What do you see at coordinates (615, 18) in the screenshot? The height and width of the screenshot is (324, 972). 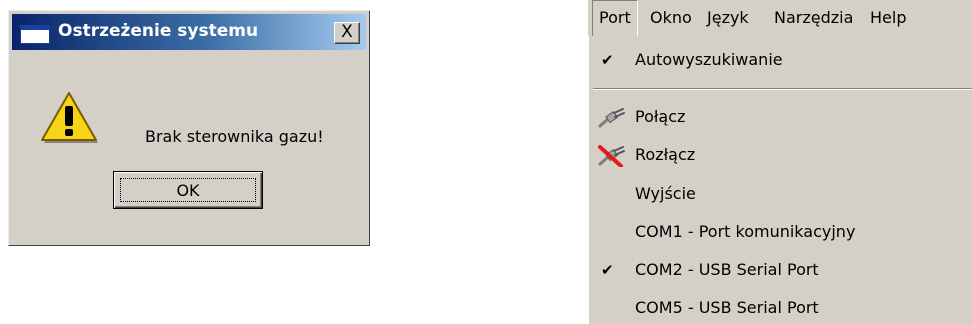 I see `menu-port: Port` at bounding box center [615, 18].